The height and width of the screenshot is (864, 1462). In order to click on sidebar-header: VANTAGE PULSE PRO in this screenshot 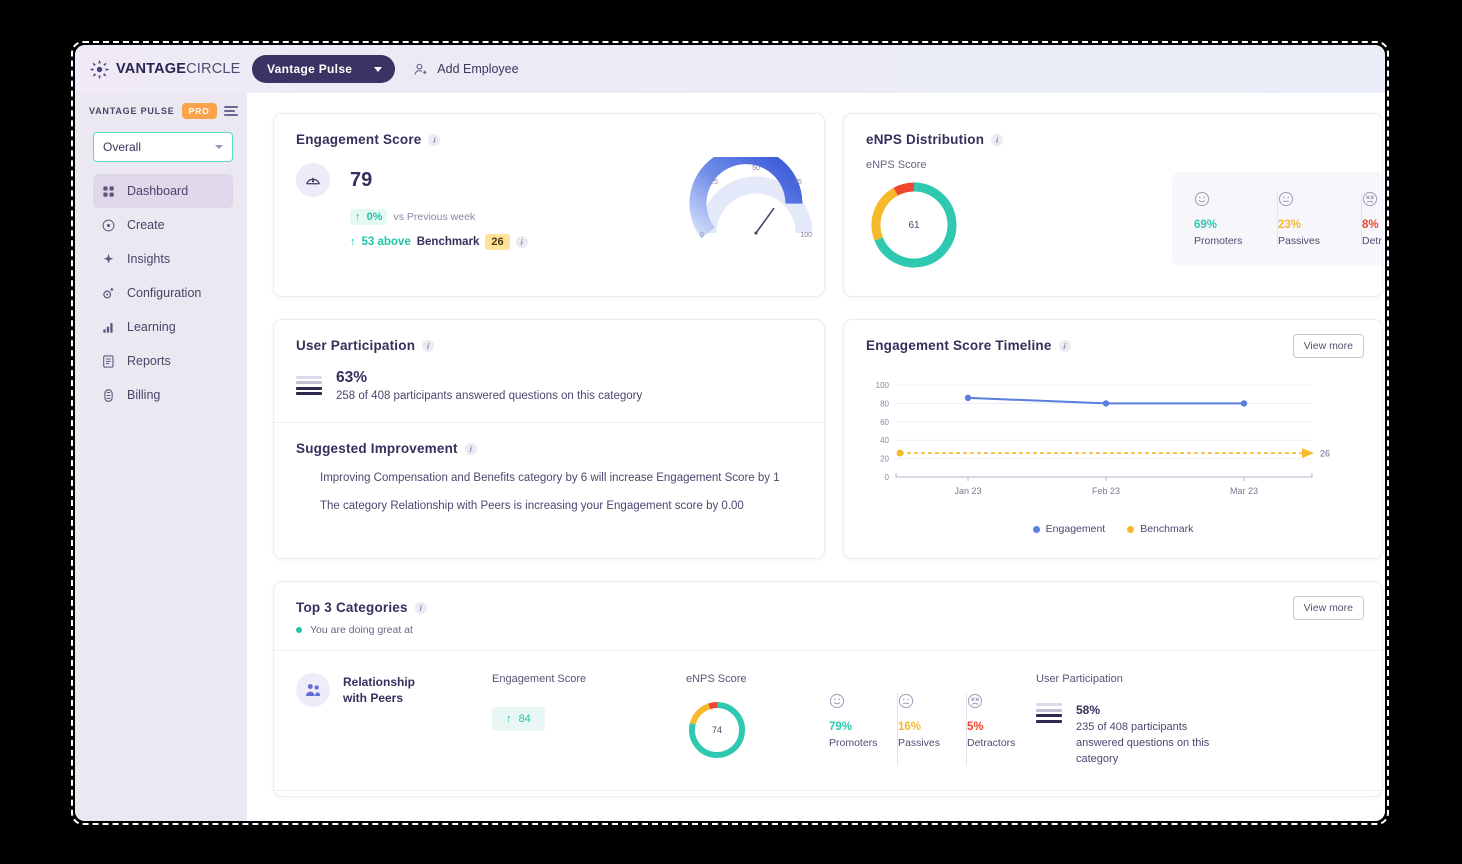, I will do `click(161, 111)`.